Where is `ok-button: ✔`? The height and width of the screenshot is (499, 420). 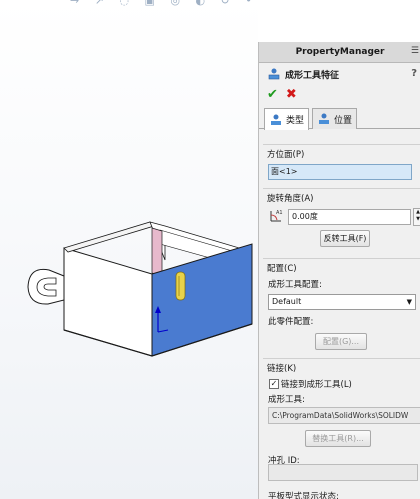
ok-button: ✔ is located at coordinates (272, 94).